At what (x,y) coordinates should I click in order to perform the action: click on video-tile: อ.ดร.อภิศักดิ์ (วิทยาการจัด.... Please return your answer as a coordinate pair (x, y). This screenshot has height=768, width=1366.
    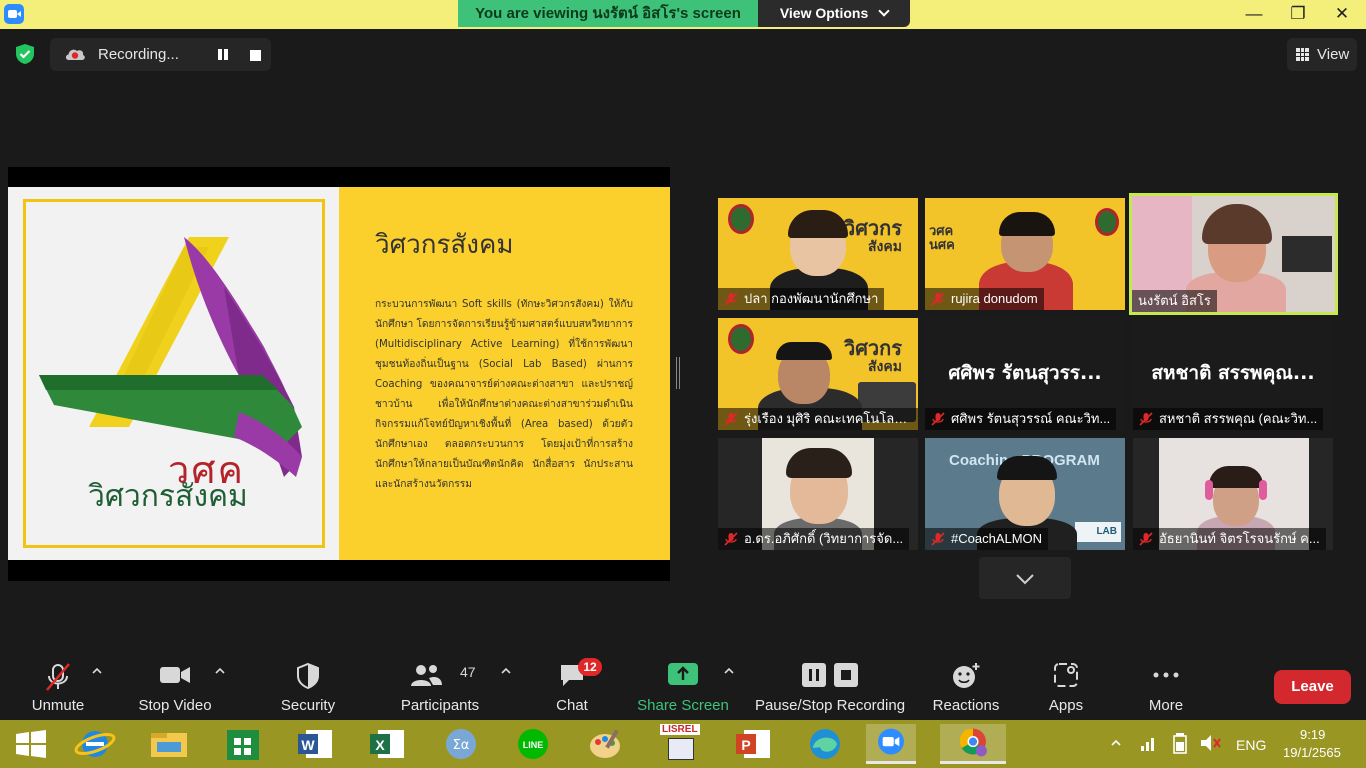
    Looking at the image, I should click on (818, 494).